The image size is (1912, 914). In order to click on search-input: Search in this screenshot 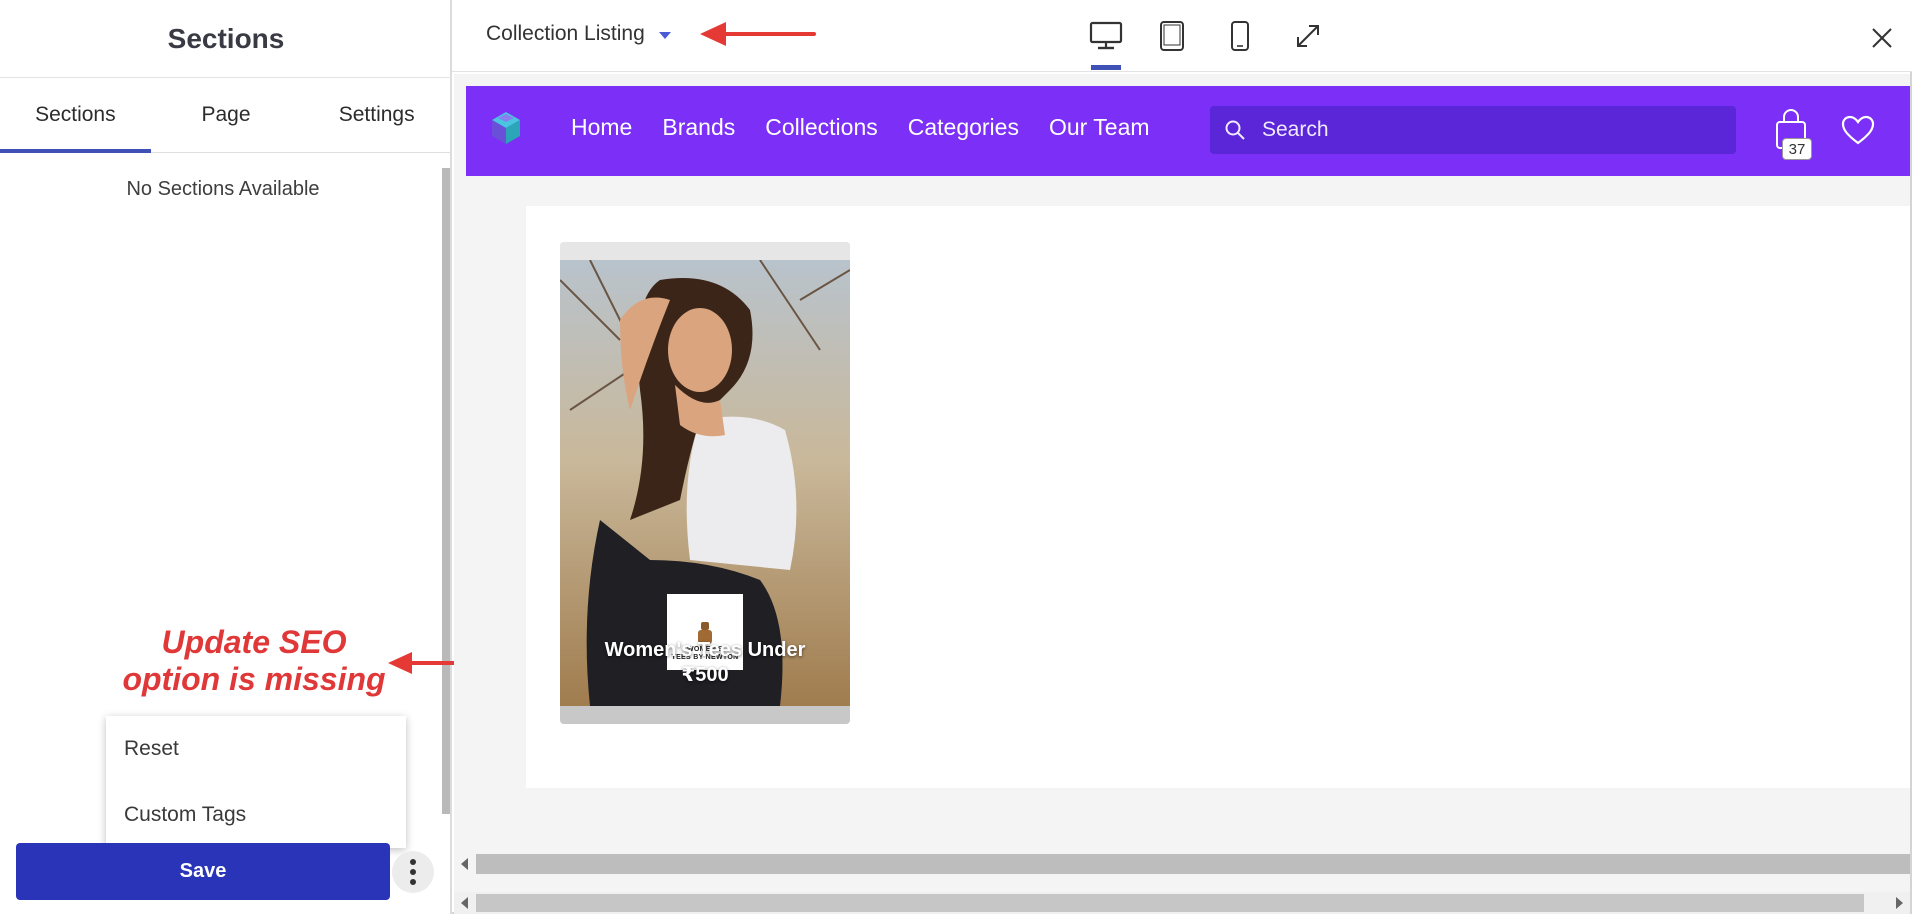, I will do `click(1473, 130)`.